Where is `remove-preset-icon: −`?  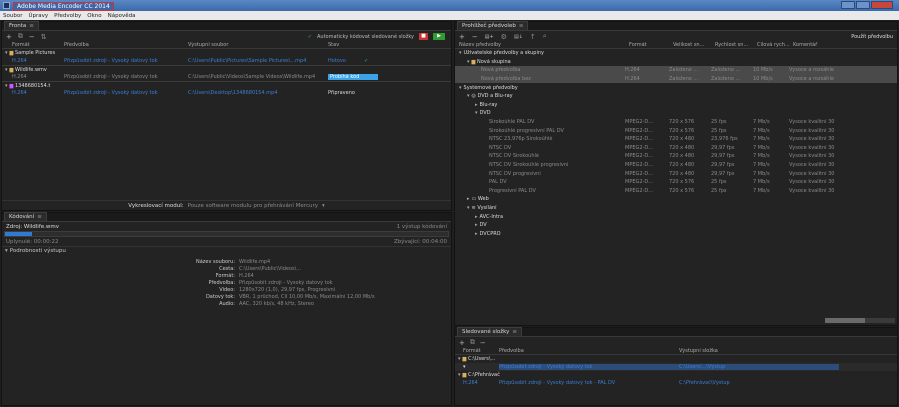 remove-preset-icon: − is located at coordinates (475, 37).